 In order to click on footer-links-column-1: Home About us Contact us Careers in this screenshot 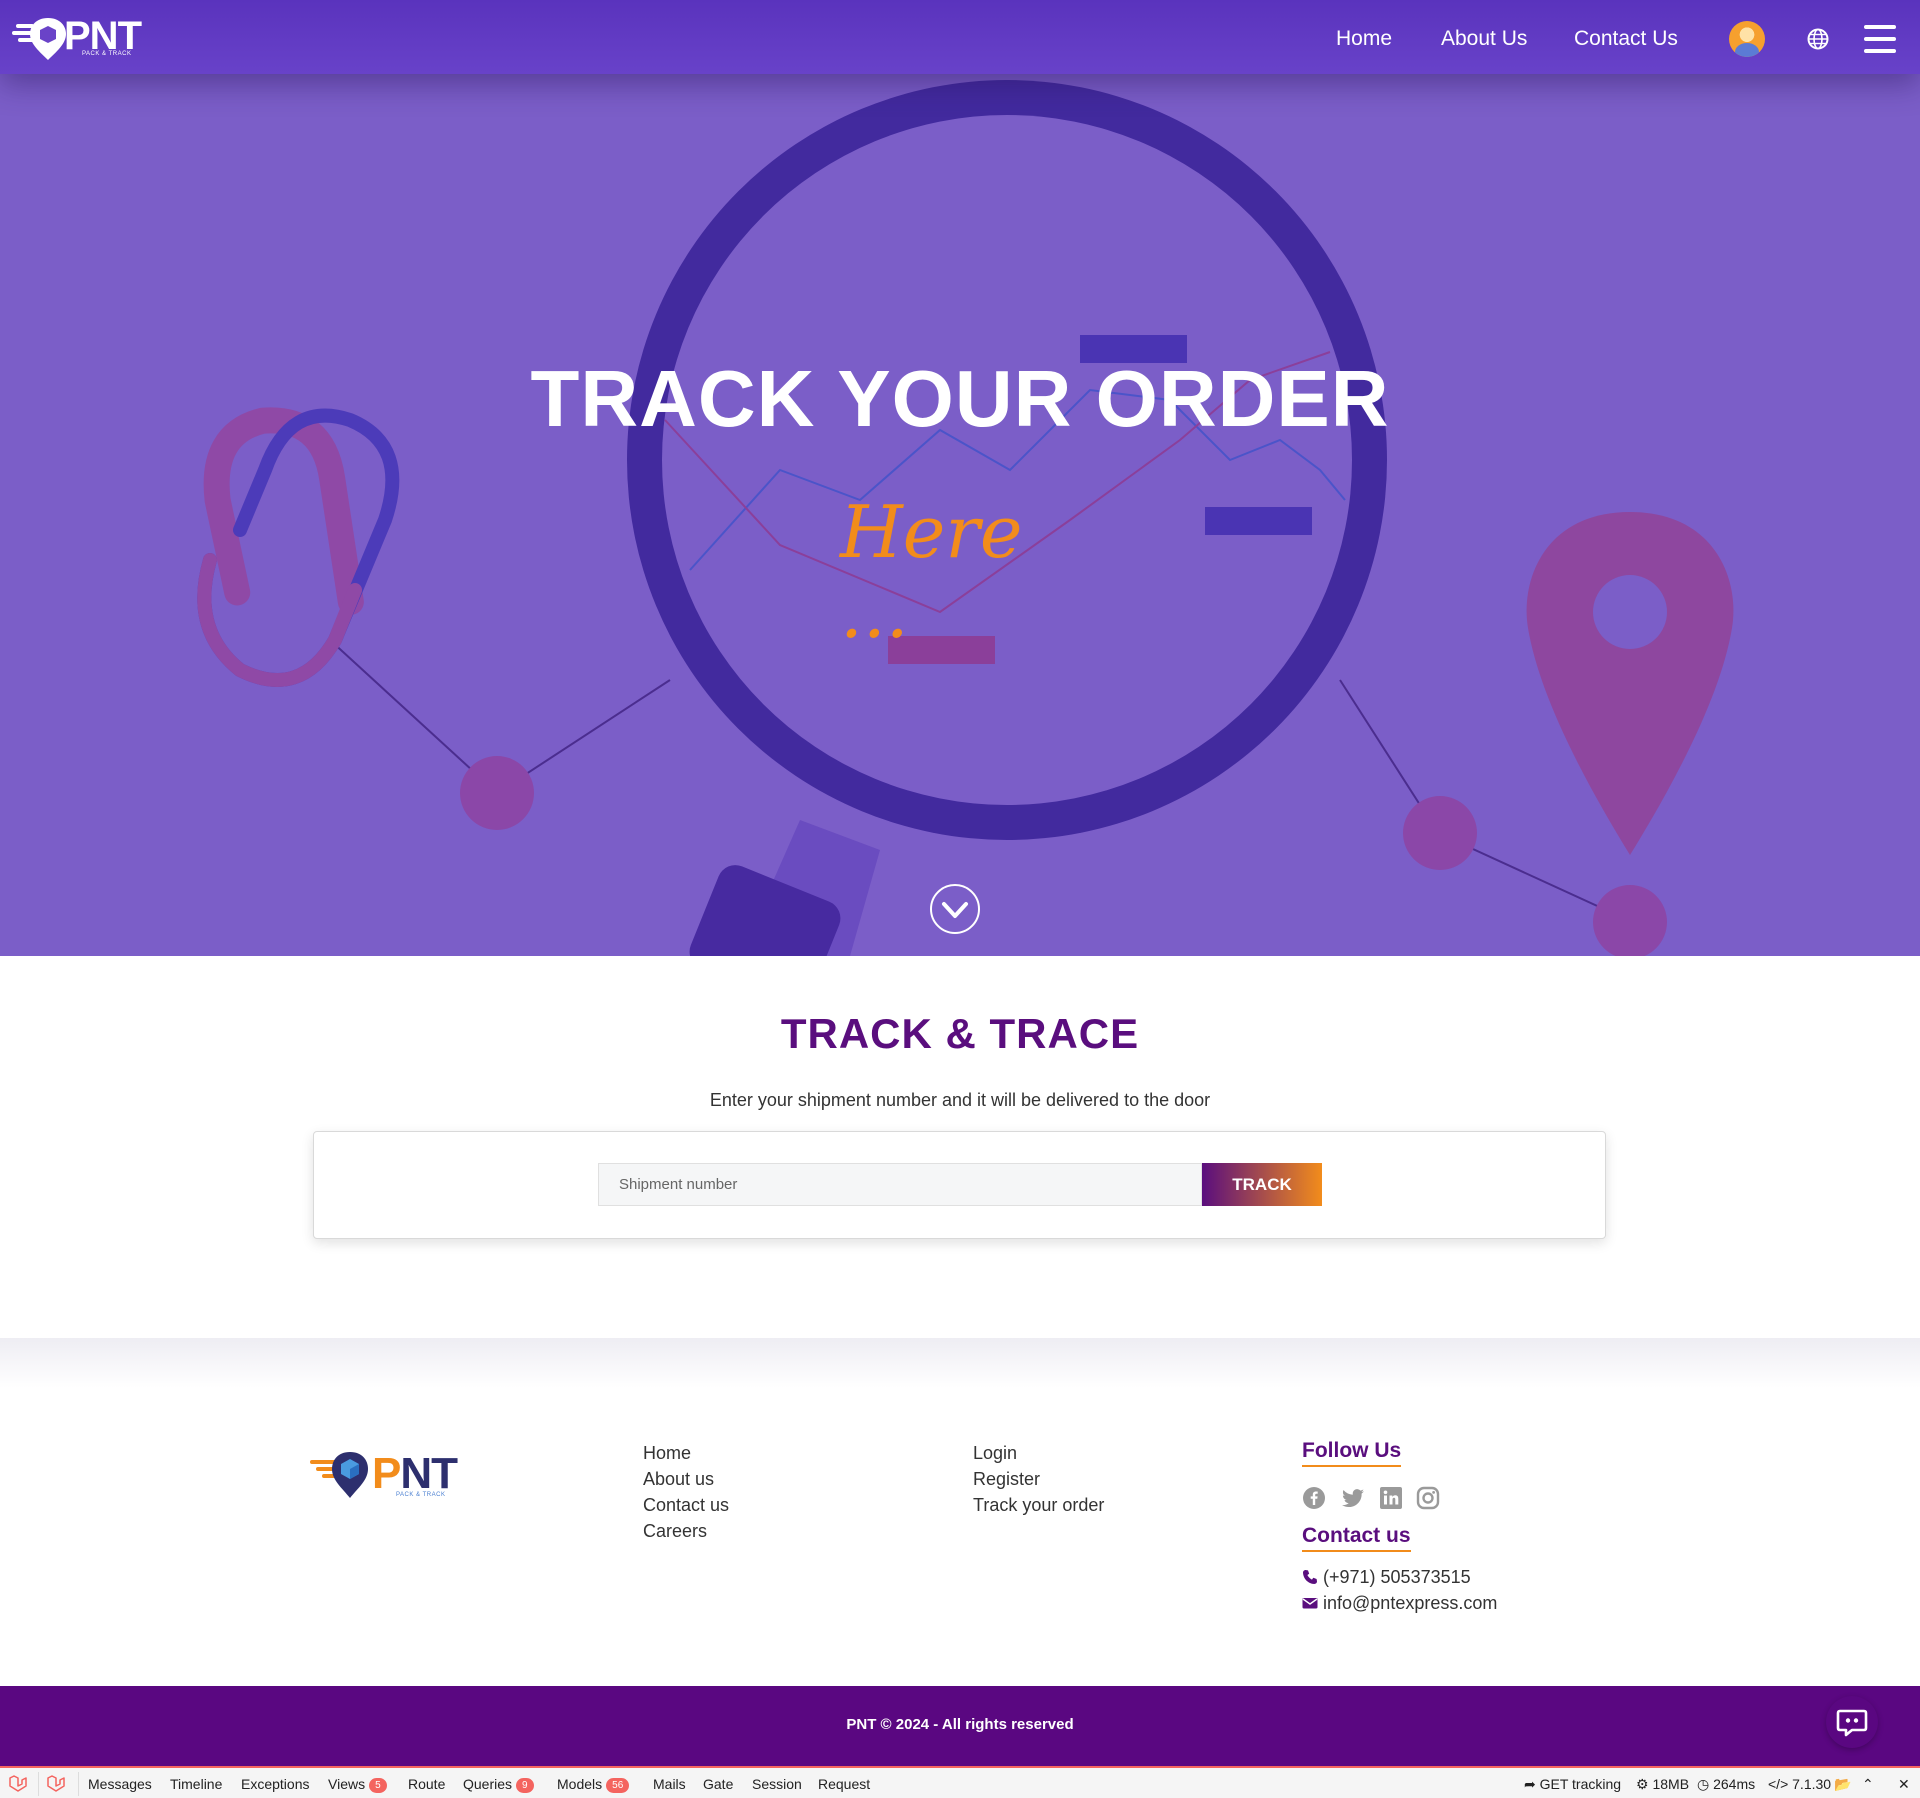, I will do `click(686, 1492)`.